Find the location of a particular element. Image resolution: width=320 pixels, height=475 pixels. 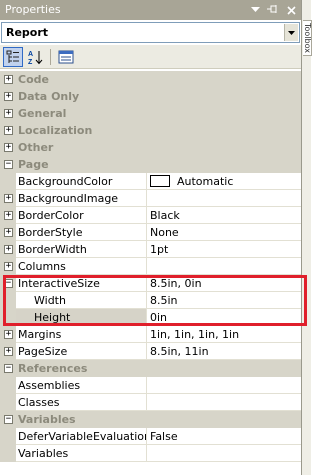

property-value: 8.5in, 11in is located at coordinates (224, 351).